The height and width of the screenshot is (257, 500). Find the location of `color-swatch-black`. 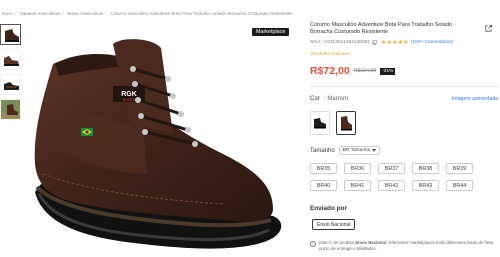

color-swatch-black is located at coordinates (320, 123).